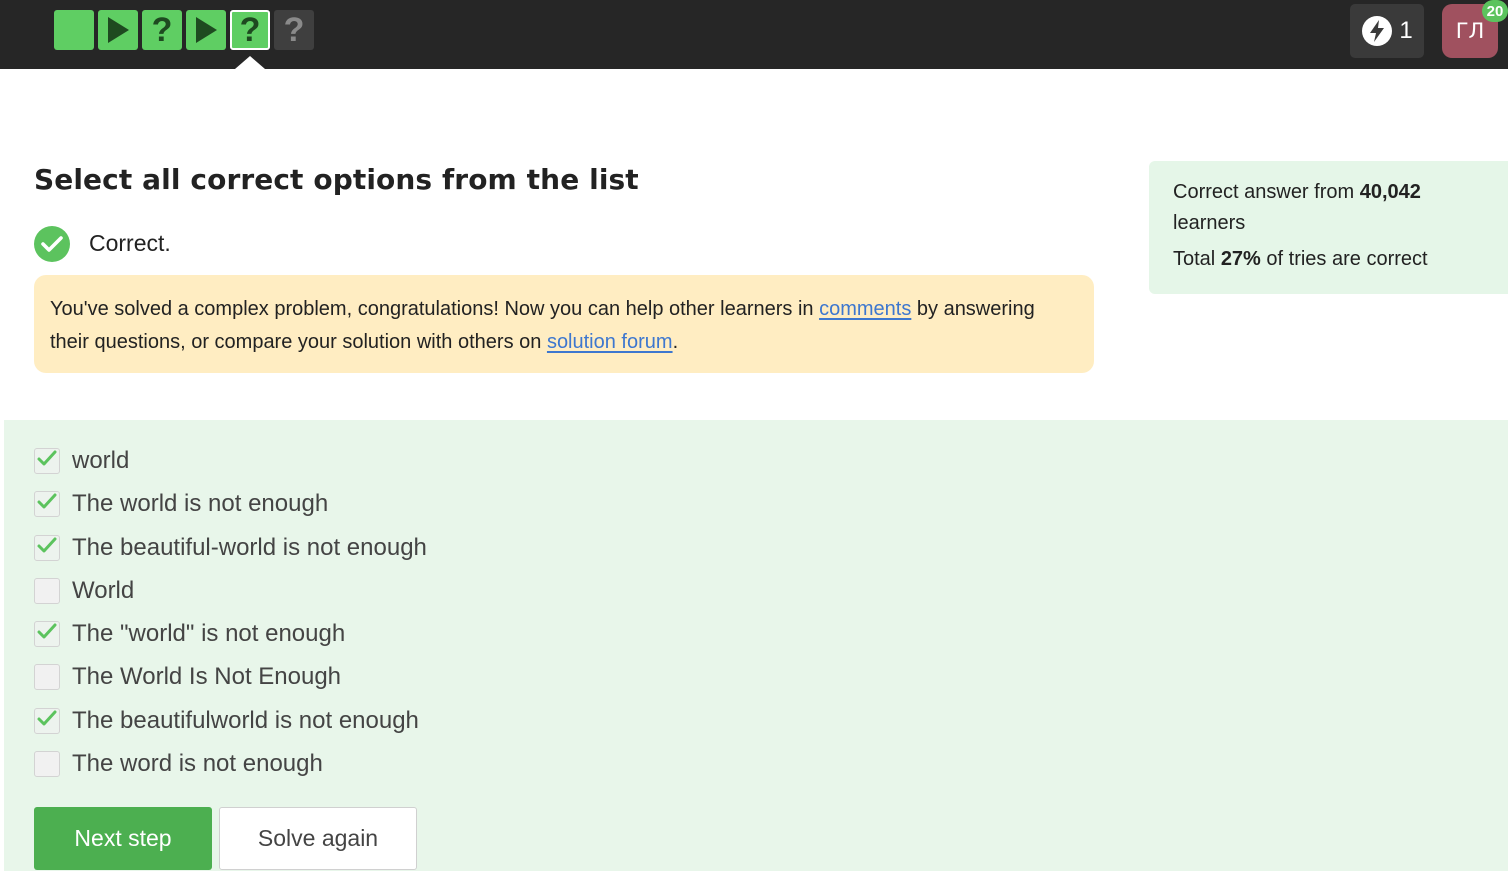  Describe the element at coordinates (200, 503) in the screenshot. I see `option-label: The world is not enough` at that location.